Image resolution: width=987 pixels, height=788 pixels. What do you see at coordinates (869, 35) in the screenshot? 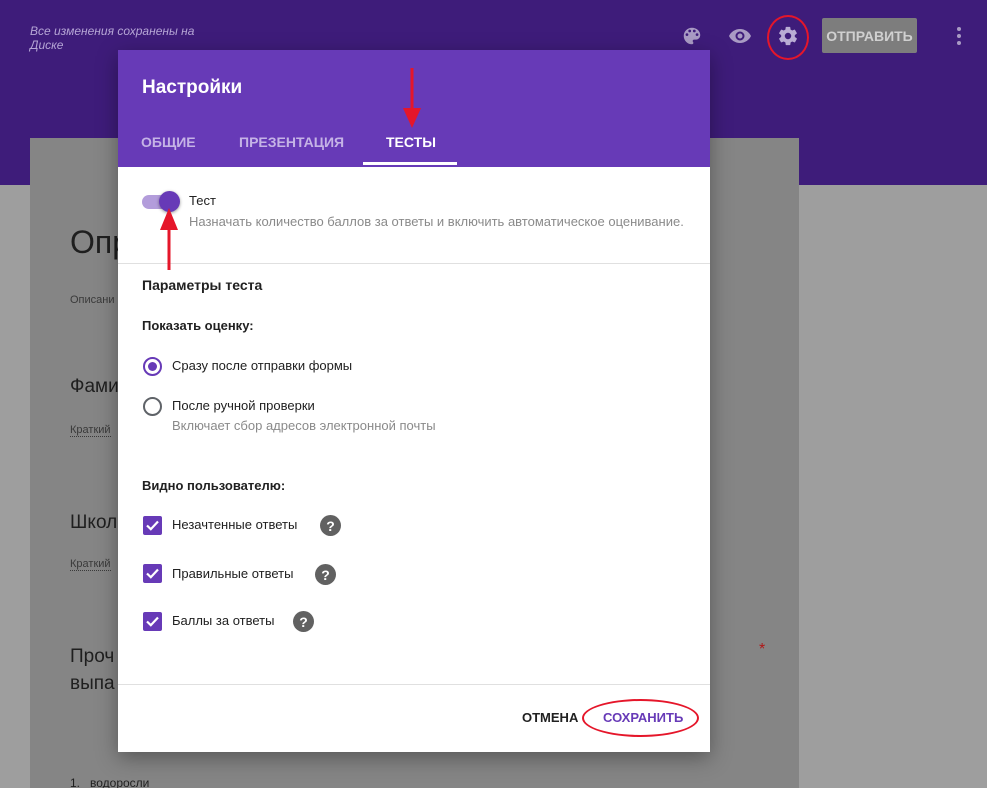
I see `send-button: ОТПРАВИТЬ` at bounding box center [869, 35].